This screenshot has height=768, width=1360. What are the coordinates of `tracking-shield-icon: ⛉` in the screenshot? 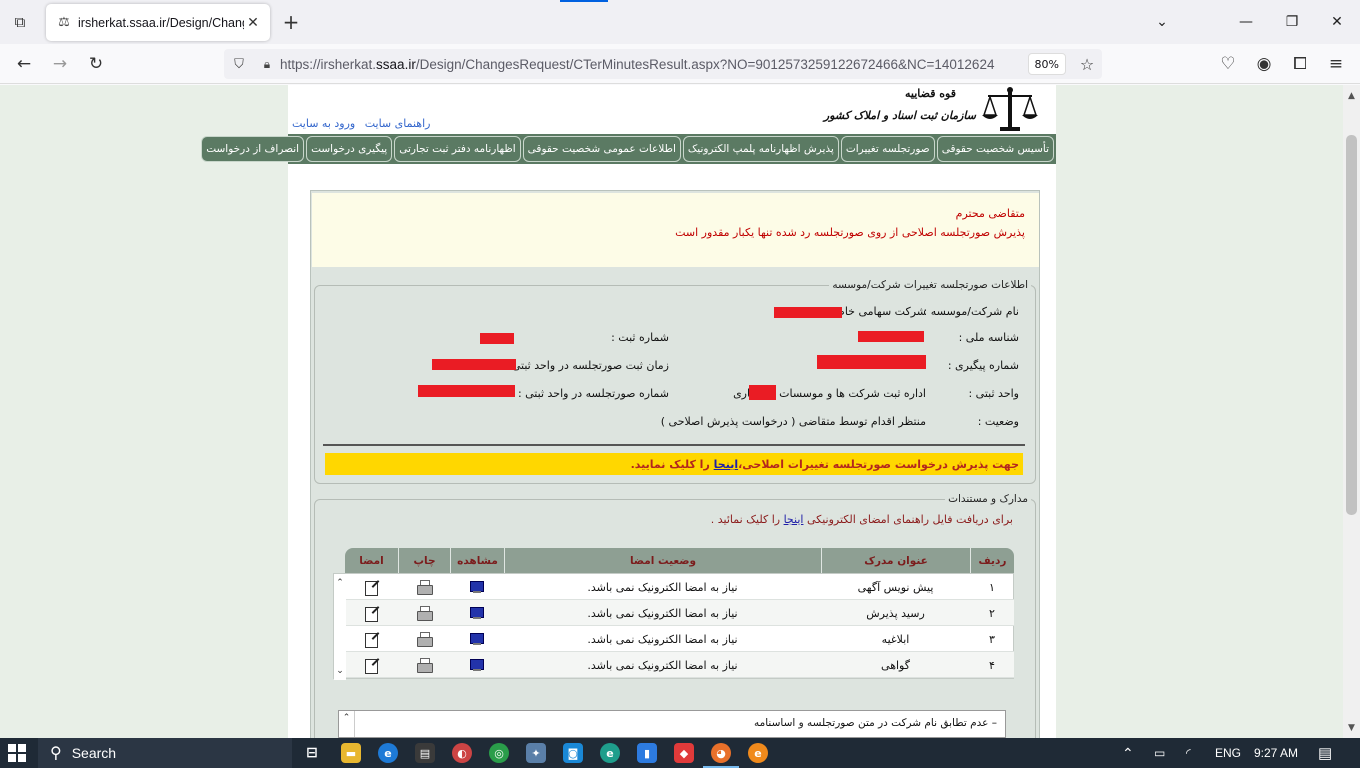 It's located at (239, 64).